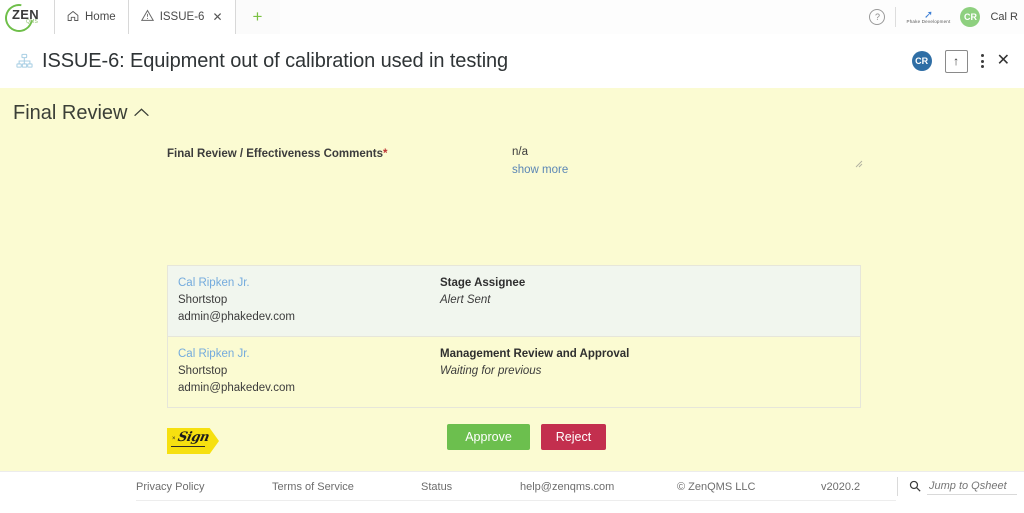  What do you see at coordinates (257, 17) in the screenshot?
I see `new-tab-button: +` at bounding box center [257, 17].